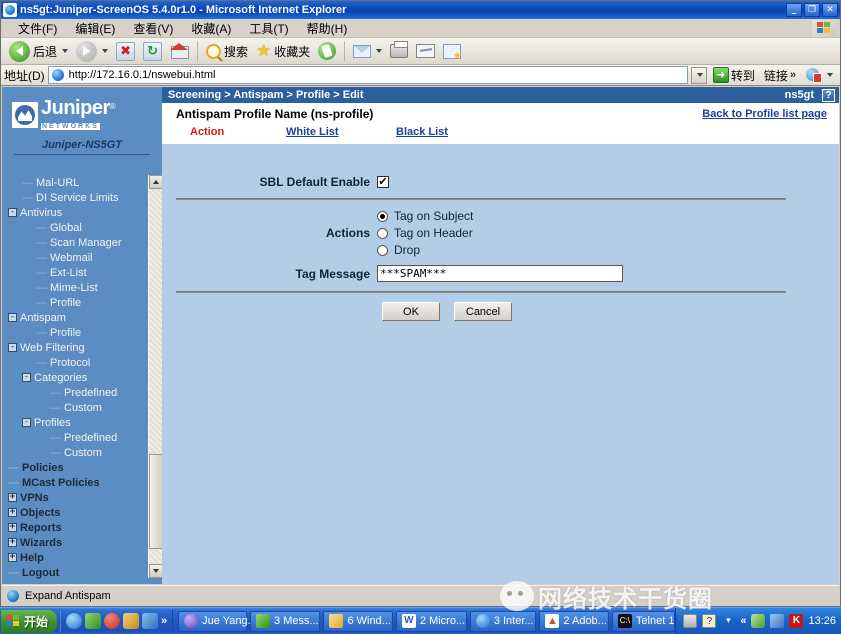 This screenshot has width=841, height=634. I want to click on menu-tools: 工具(T), so click(268, 28).